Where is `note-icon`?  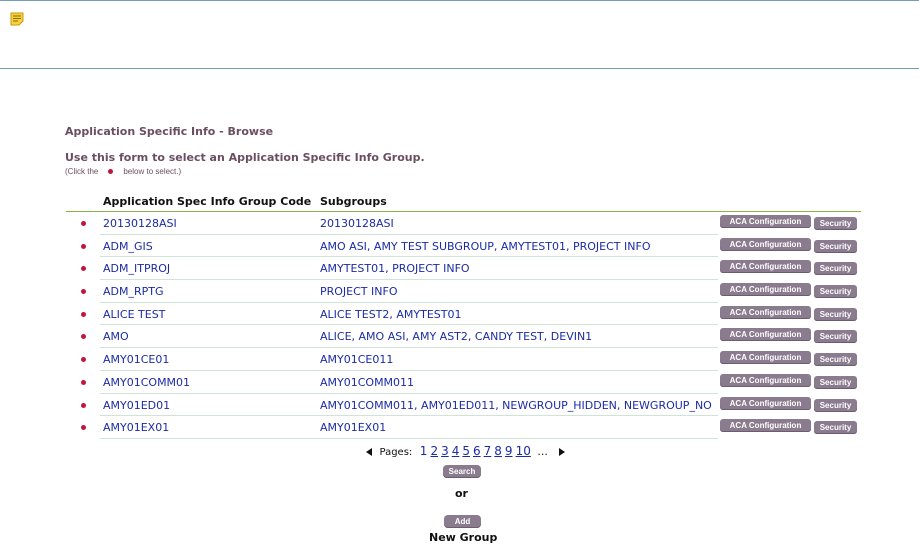
note-icon is located at coordinates (17, 19).